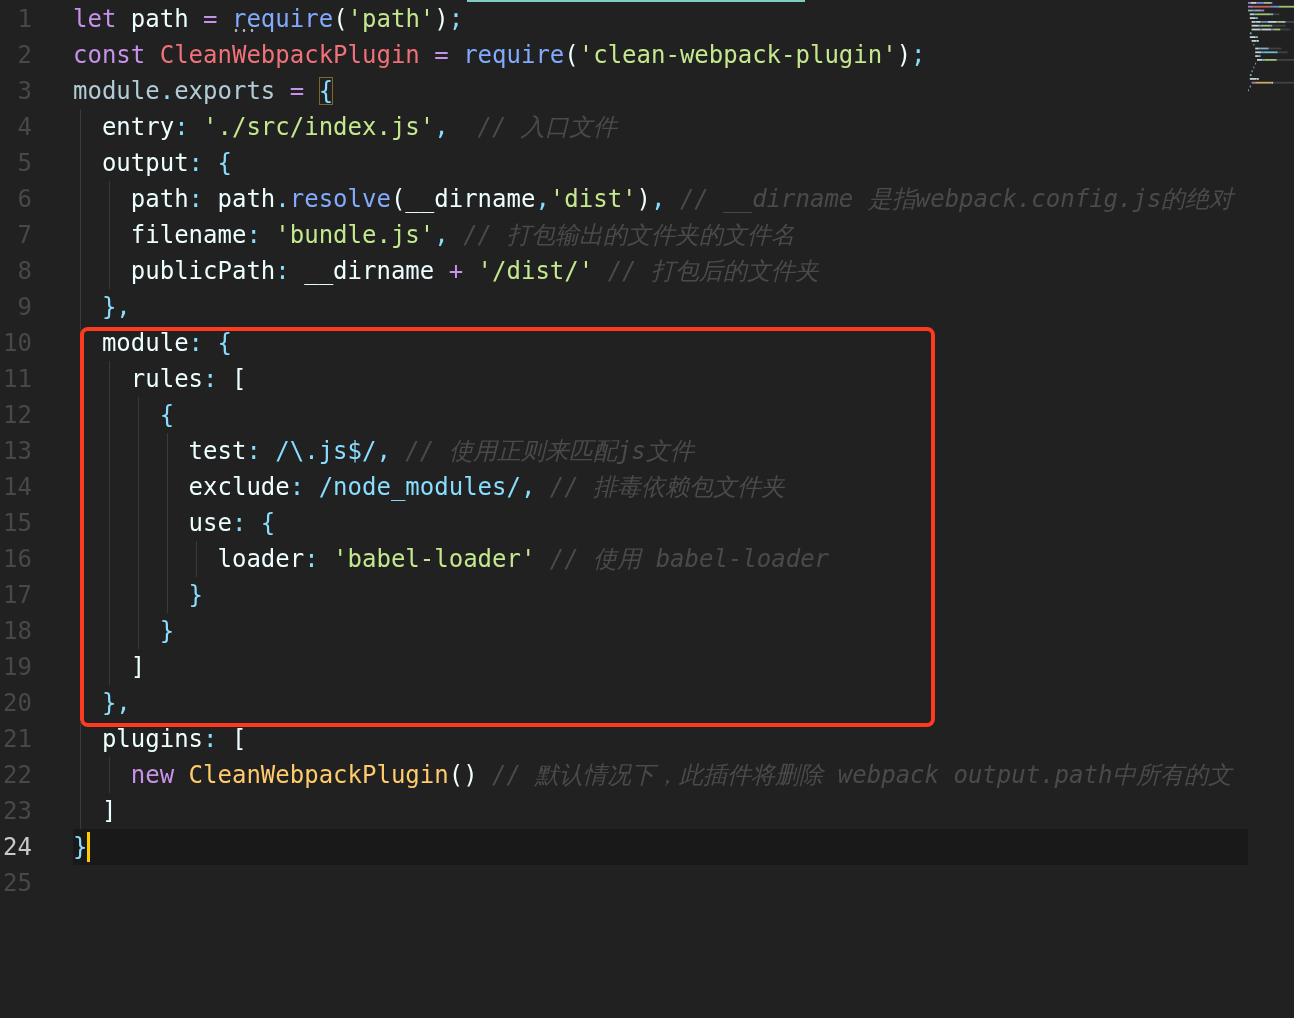  What do you see at coordinates (166, 343) in the screenshot?
I see `code-line: module: {` at bounding box center [166, 343].